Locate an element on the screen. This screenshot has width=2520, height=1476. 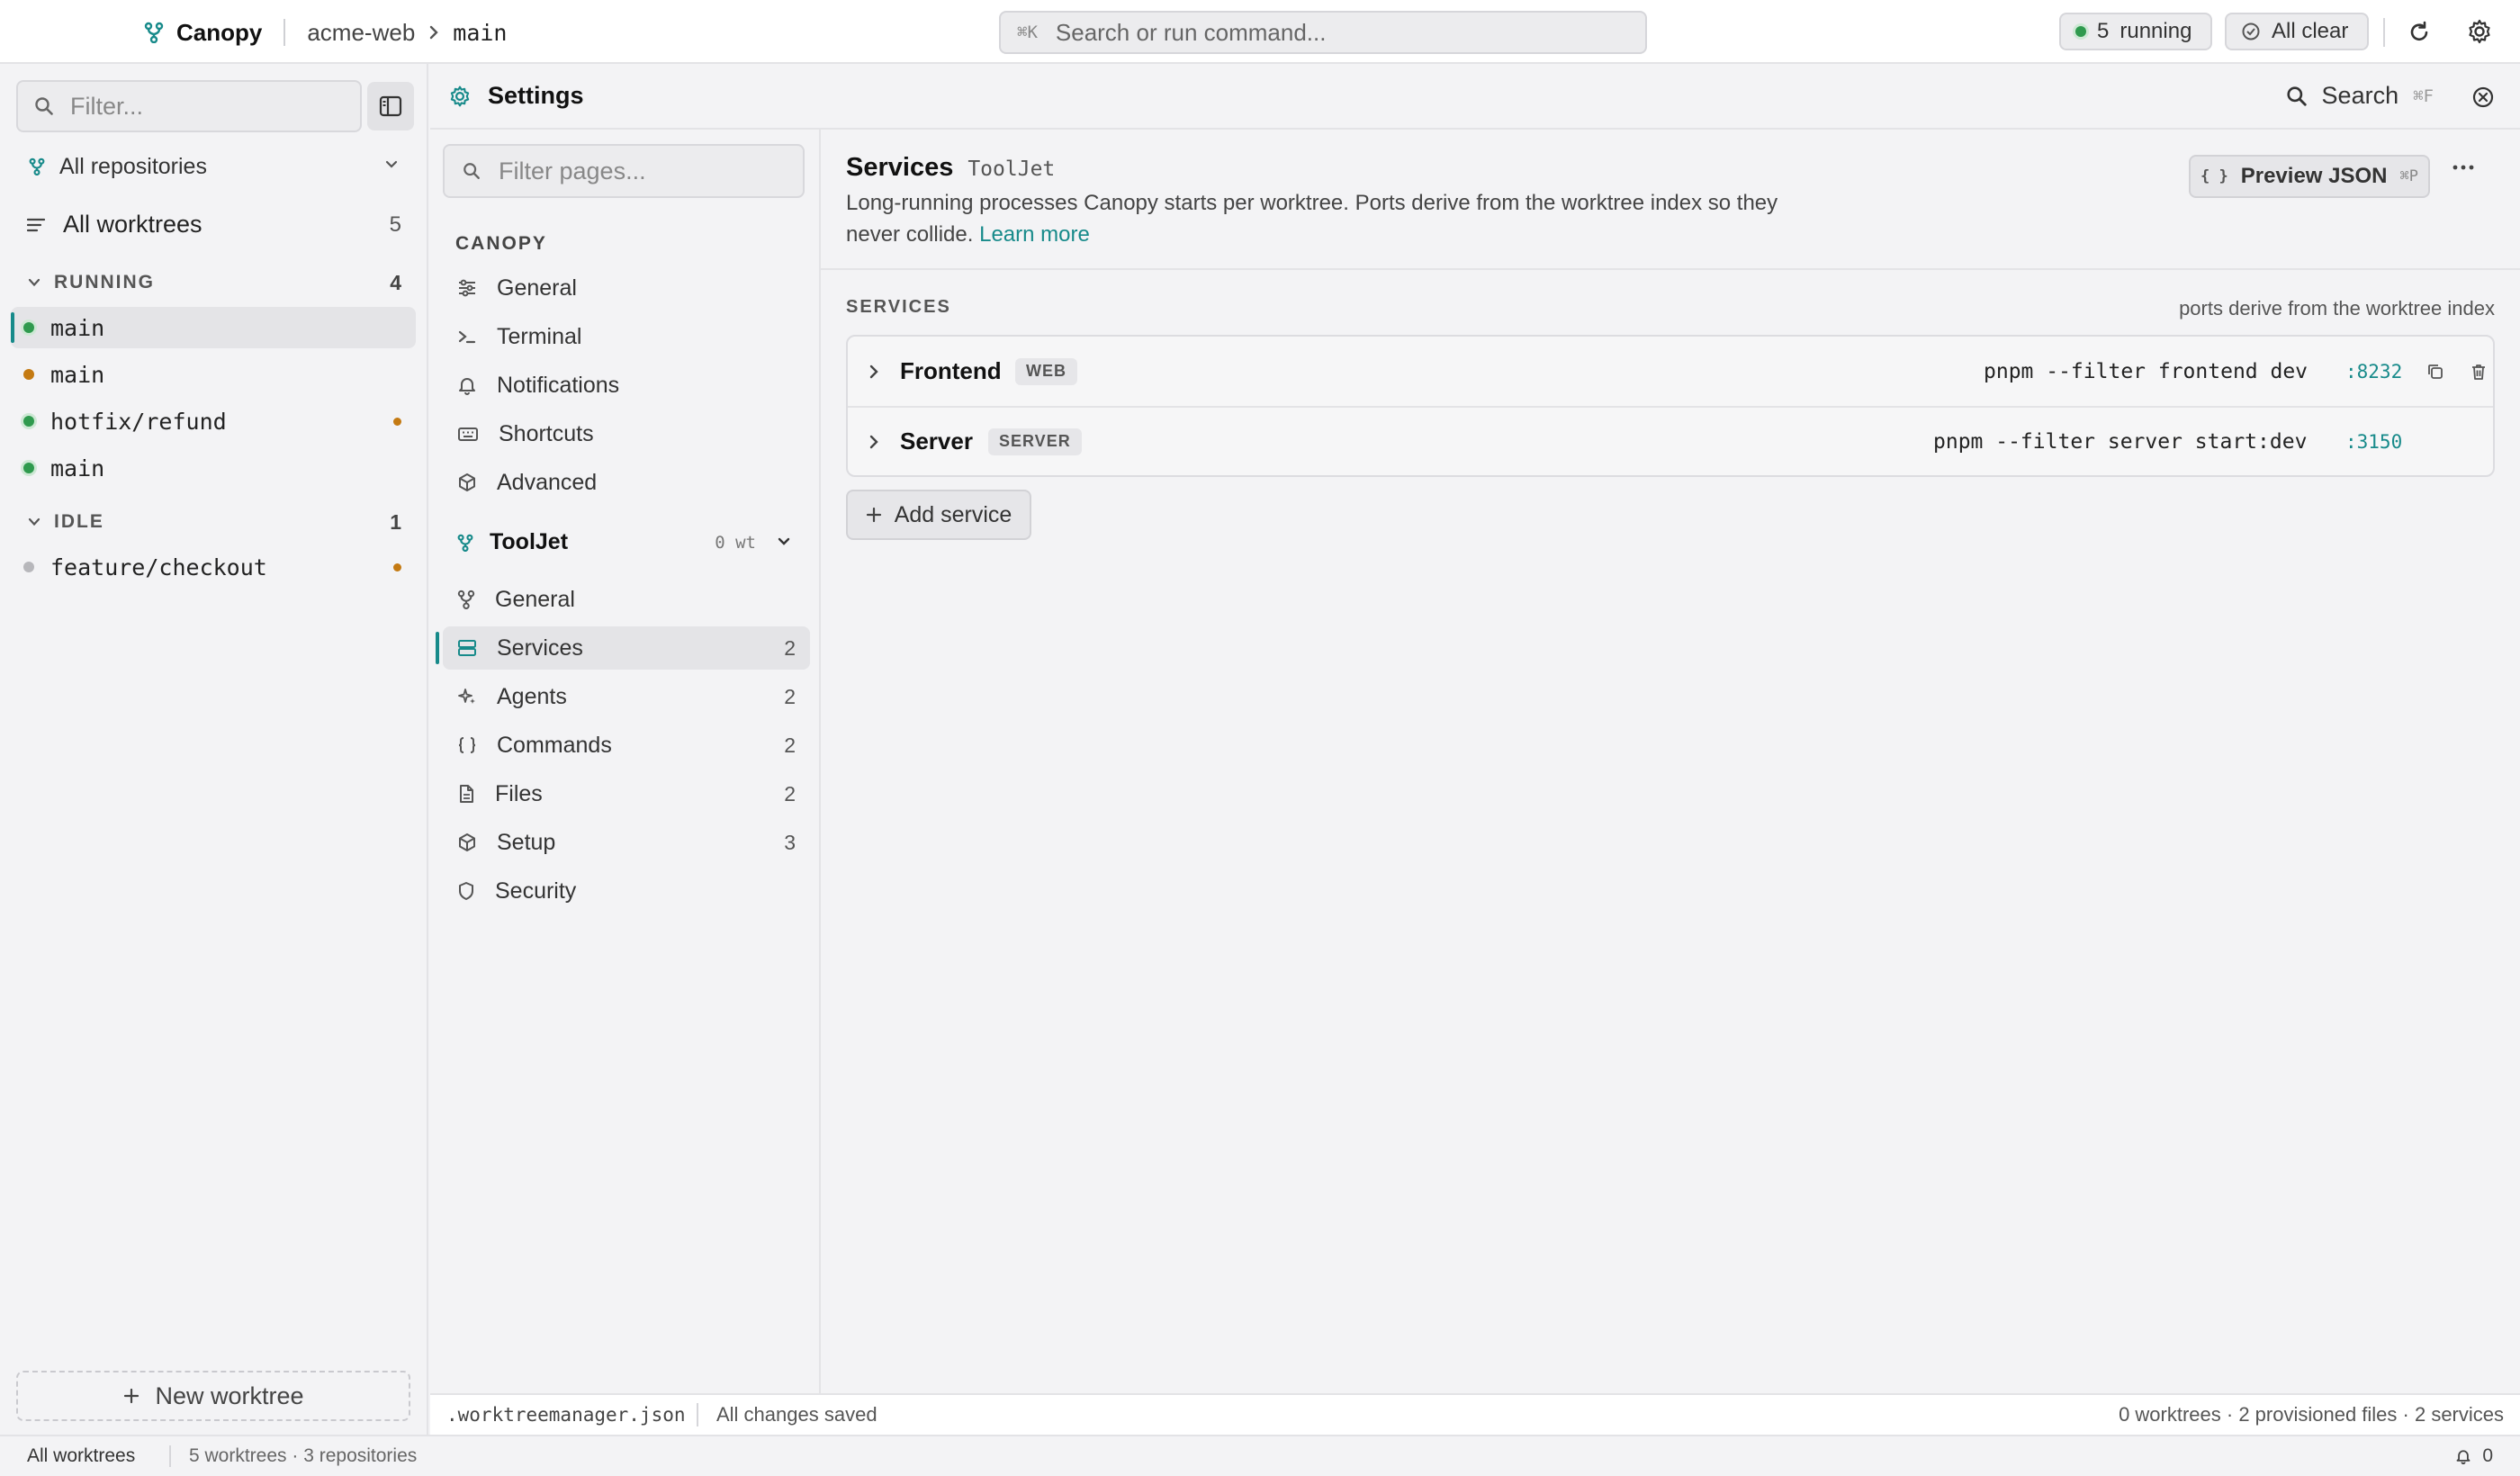
alerts-status-button: All clear is located at coordinates (2297, 31).